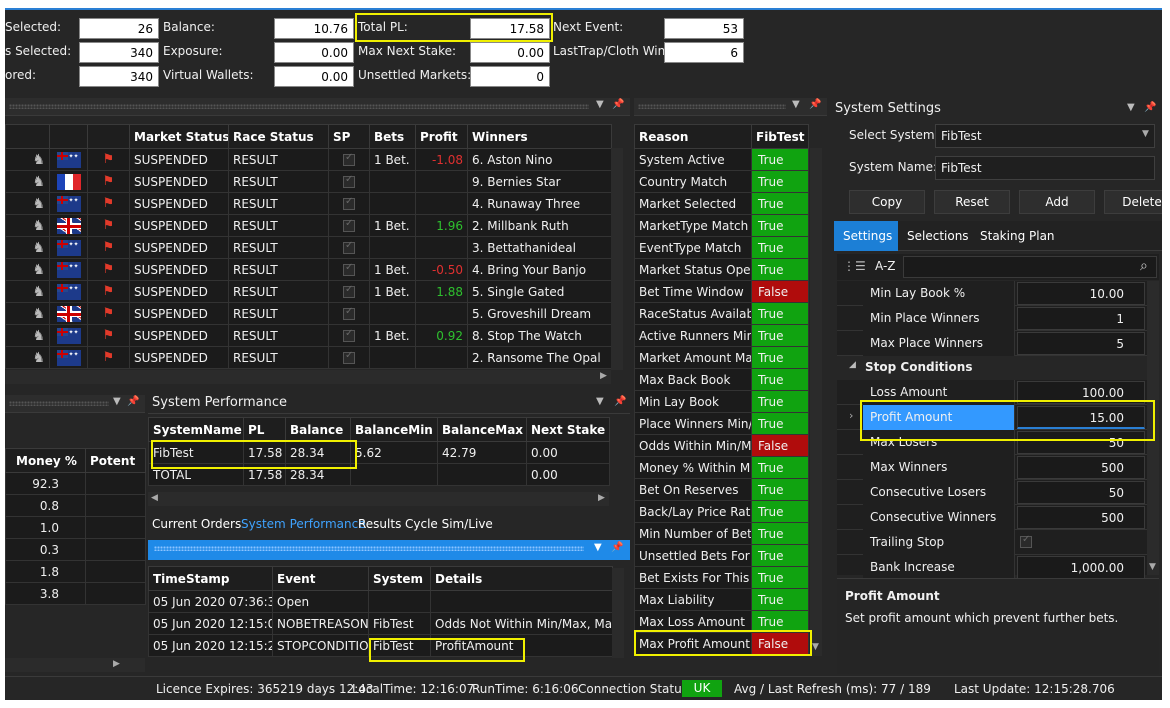 This screenshot has height=708, width=1170. I want to click on tab-results: Results, so click(379, 524).